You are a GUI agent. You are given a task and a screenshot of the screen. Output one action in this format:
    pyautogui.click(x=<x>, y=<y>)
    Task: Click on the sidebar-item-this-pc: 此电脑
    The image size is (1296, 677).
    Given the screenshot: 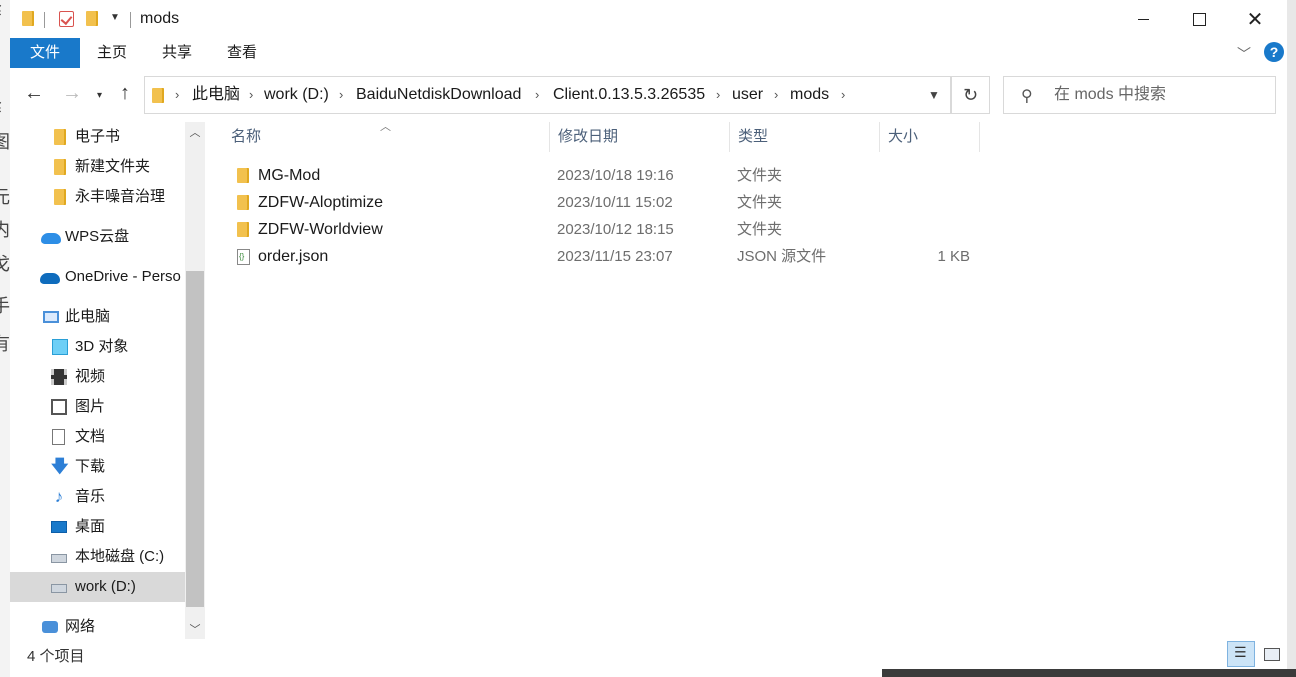 What is the action you would take?
    pyautogui.click(x=97, y=317)
    